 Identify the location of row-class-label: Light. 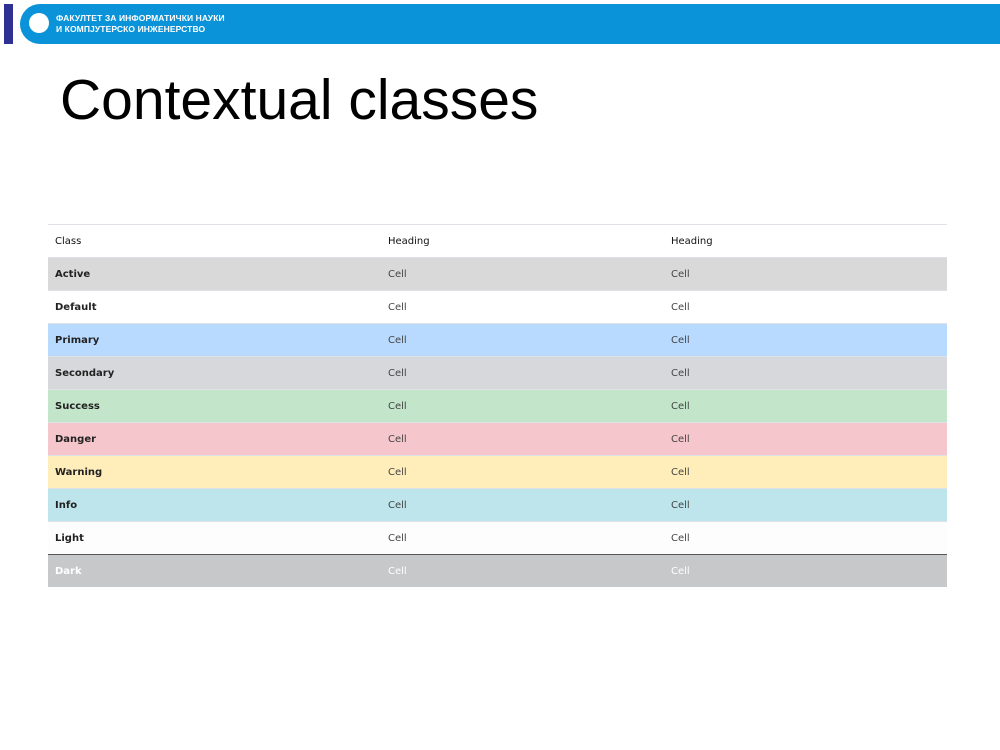
(214, 538).